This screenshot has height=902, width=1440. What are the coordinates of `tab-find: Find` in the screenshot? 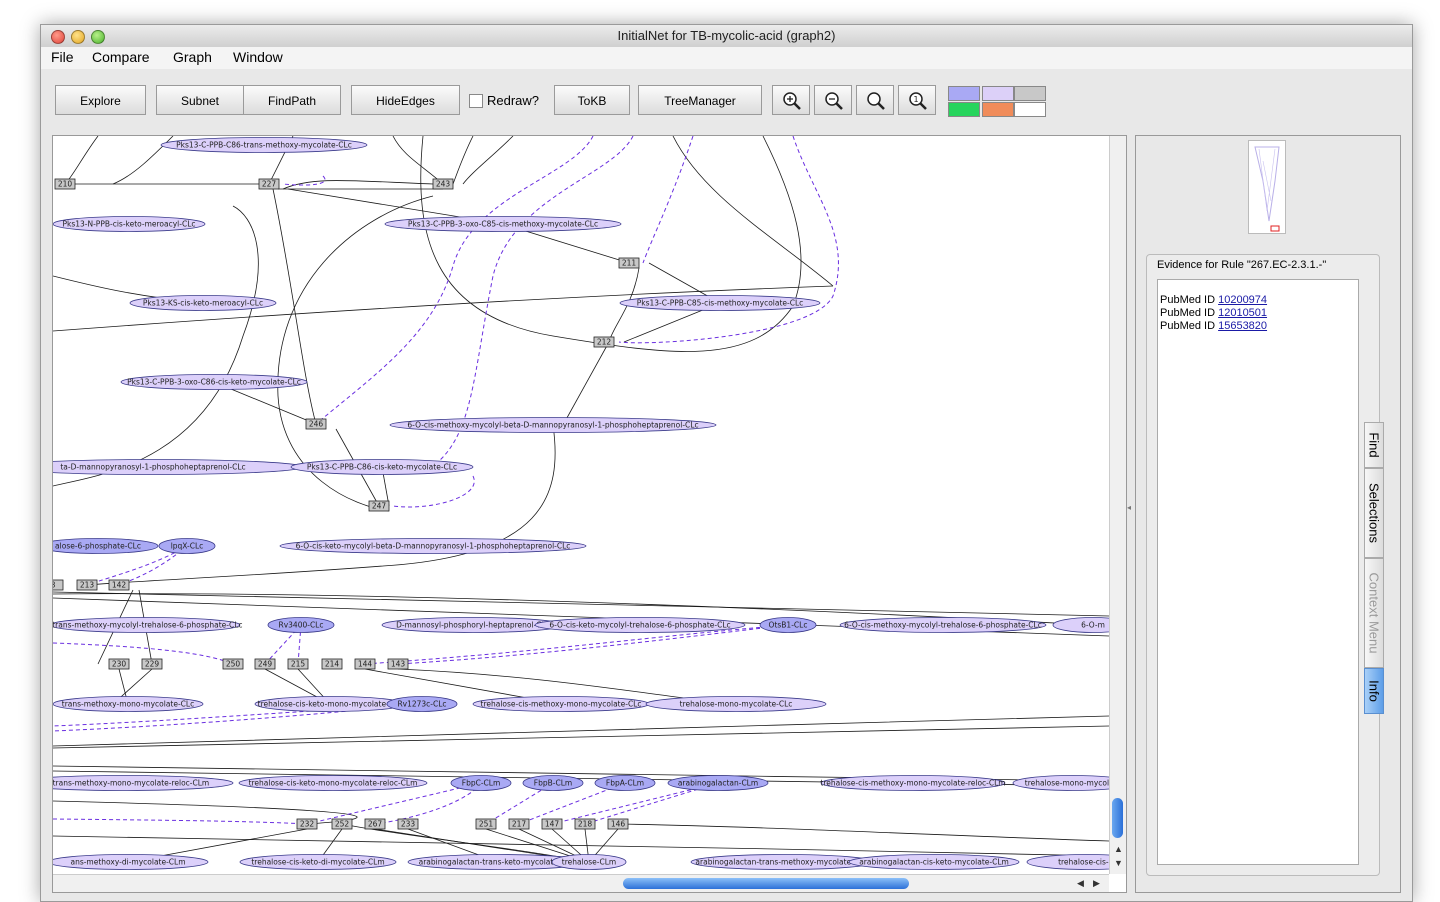 It's located at (1374, 445).